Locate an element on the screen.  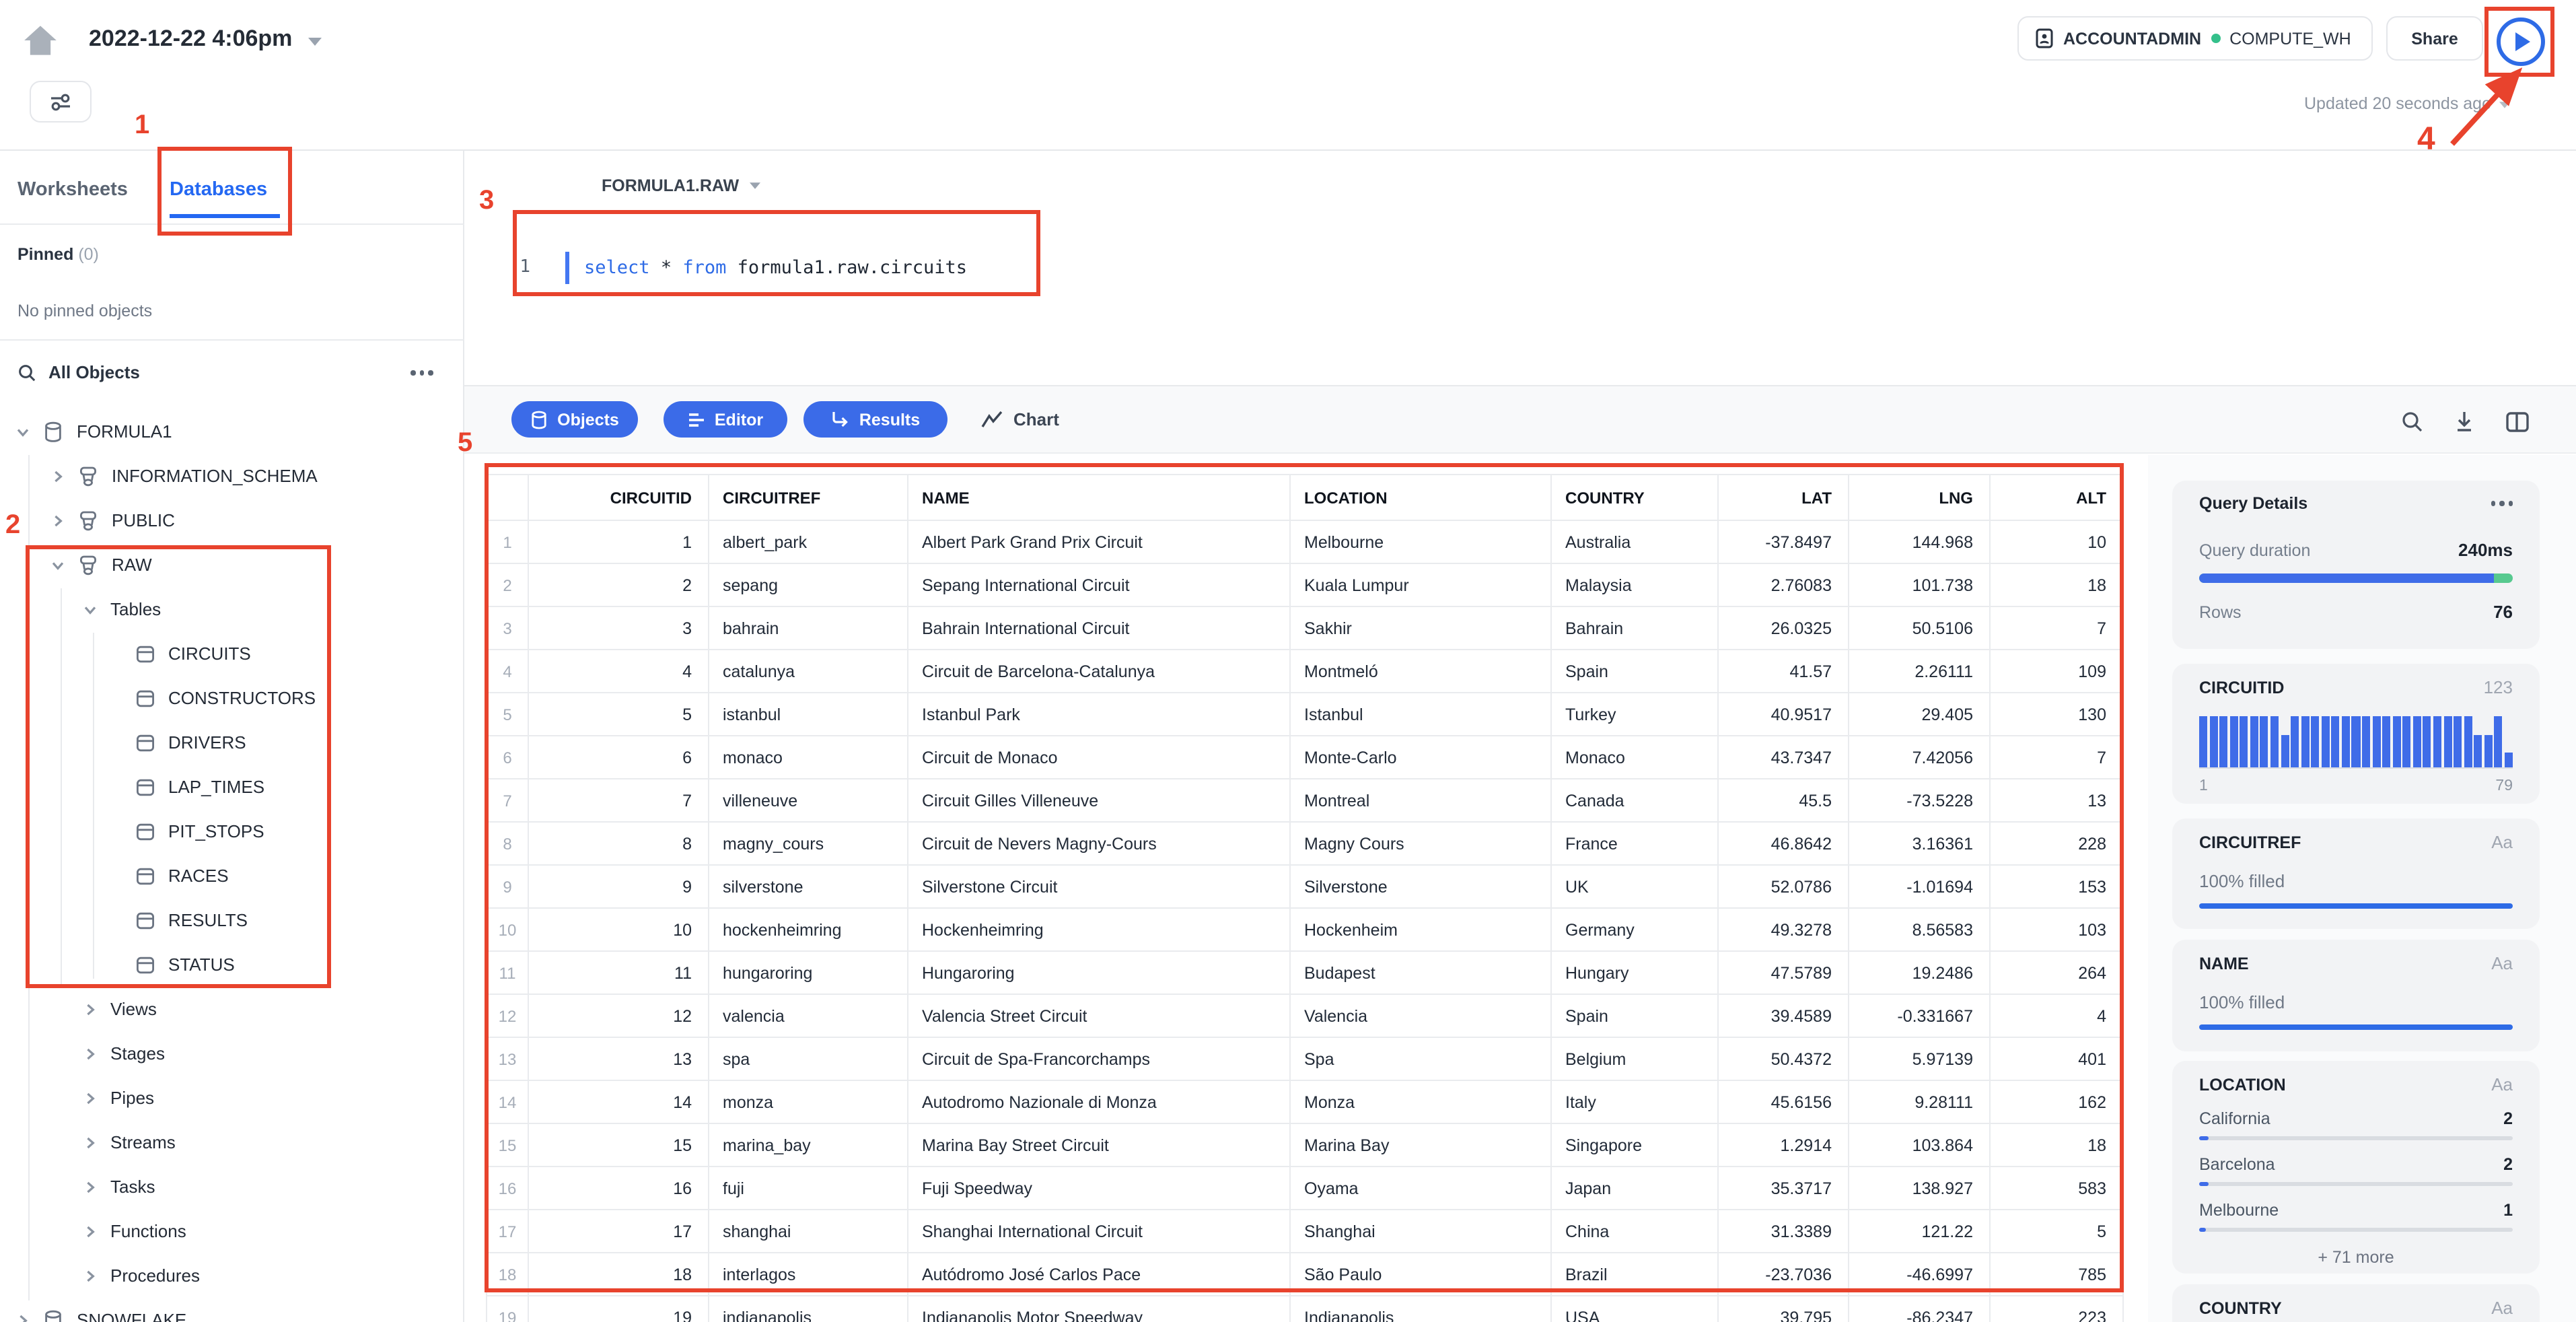
sql-editor-line: 1 select * from formula1.raw.circuits is located at coordinates (739, 267).